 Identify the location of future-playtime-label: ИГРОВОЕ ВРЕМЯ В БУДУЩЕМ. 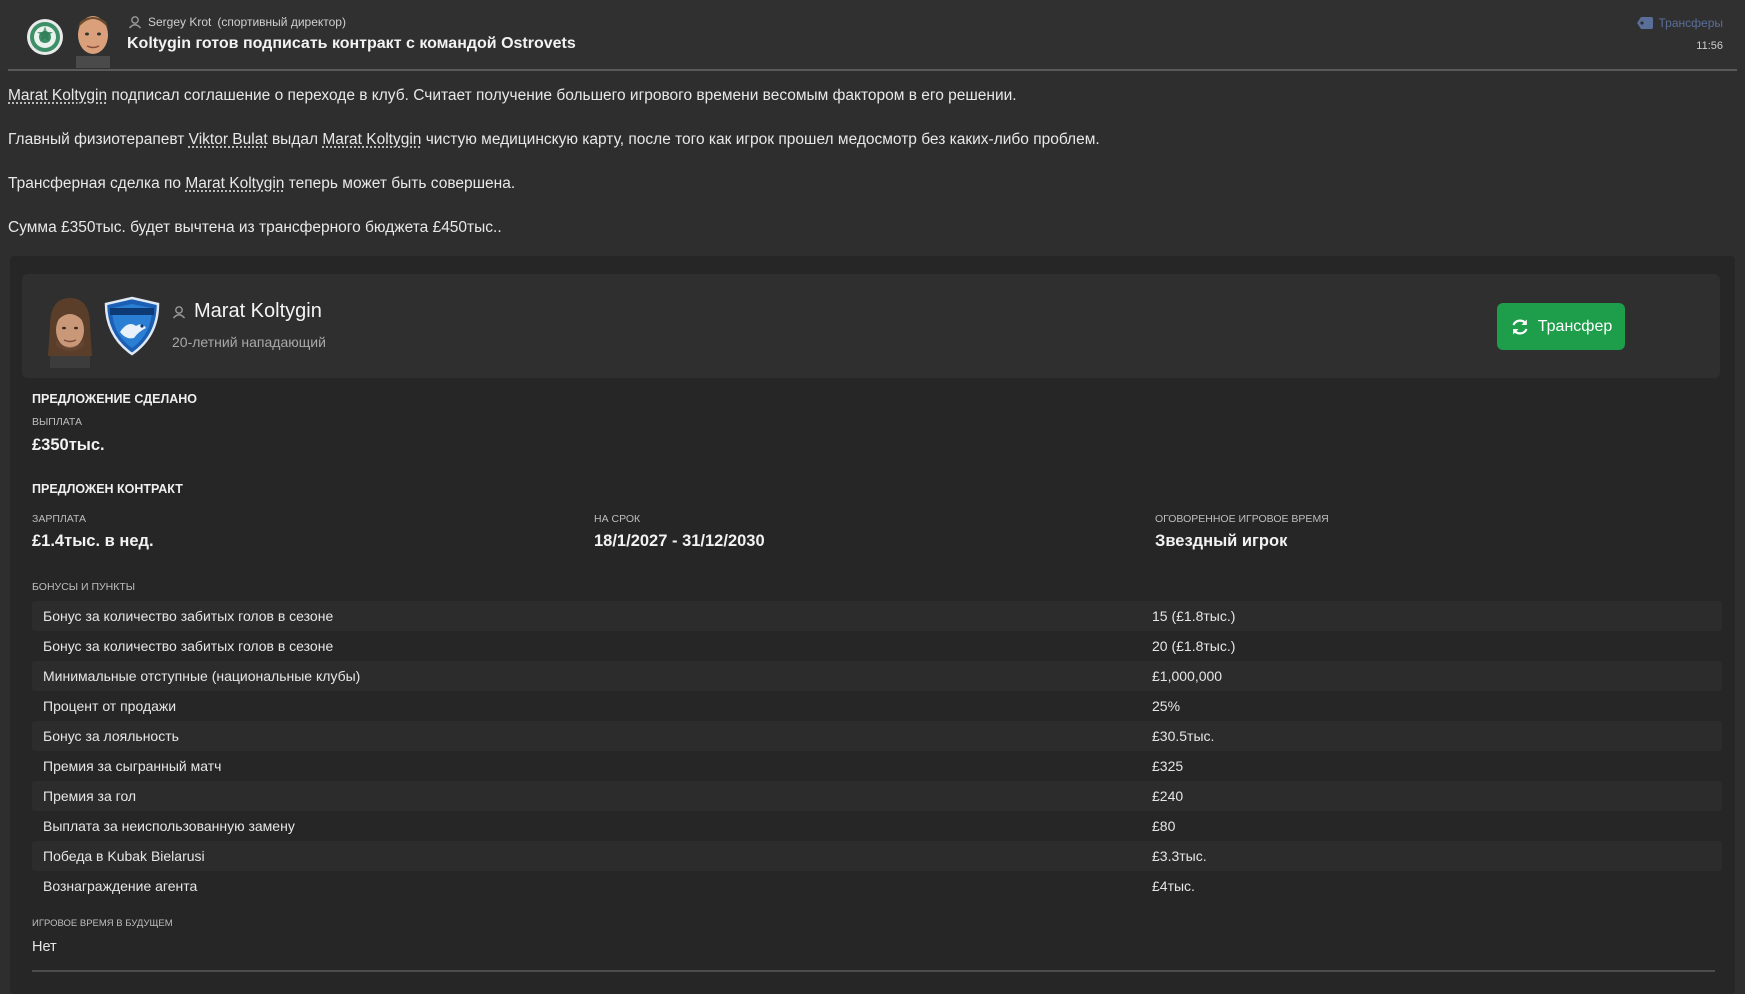
(102, 923).